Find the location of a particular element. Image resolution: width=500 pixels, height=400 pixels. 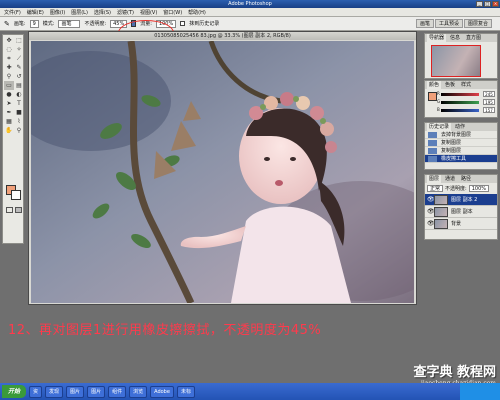

mode-select: 画笔 is located at coordinates (69, 23).